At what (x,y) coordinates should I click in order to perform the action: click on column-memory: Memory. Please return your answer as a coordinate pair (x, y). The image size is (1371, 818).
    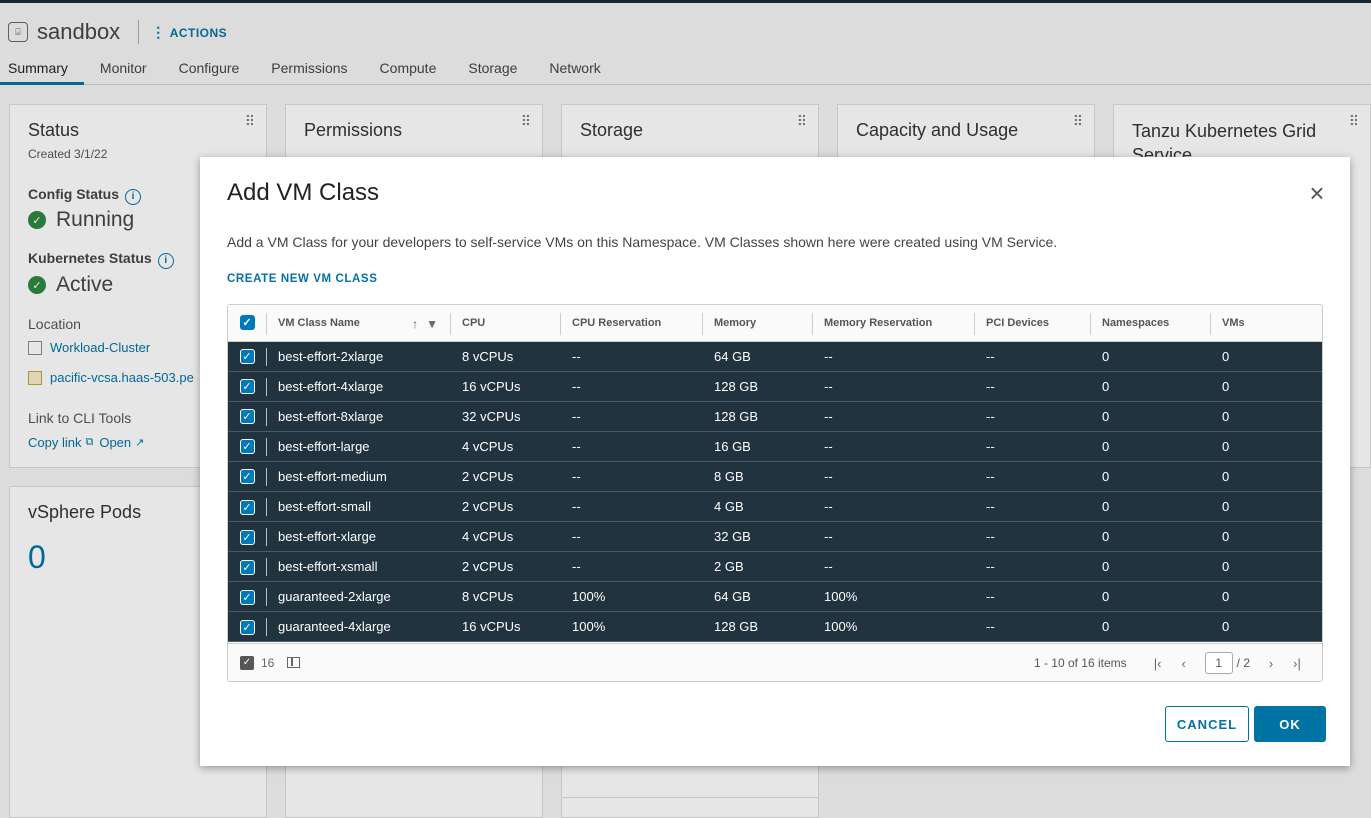
    Looking at the image, I should click on (757, 323).